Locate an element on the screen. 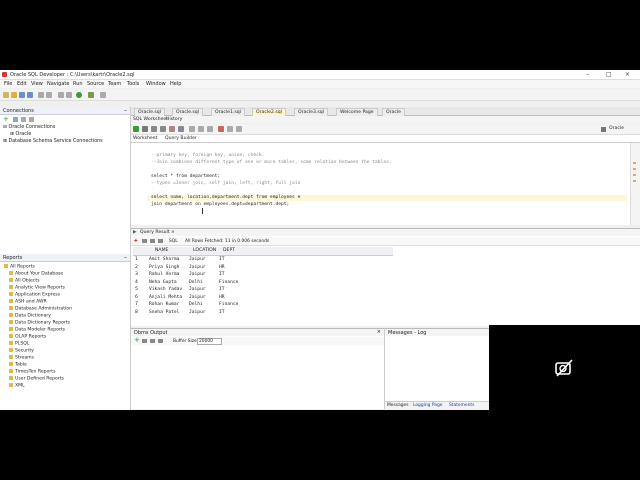 This screenshot has height=480, width=640. dropdown-icon is located at coordinates (103, 95).